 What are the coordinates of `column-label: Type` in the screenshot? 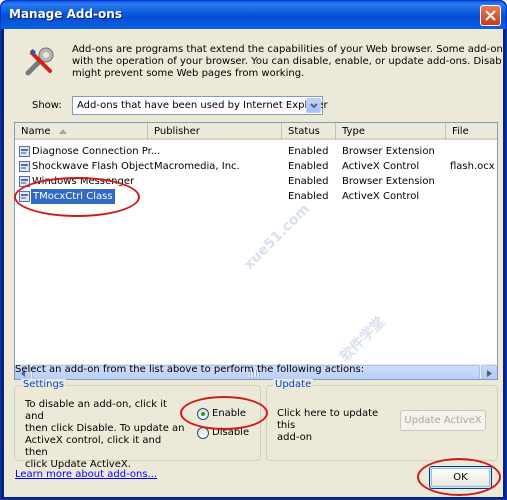 It's located at (353, 131).